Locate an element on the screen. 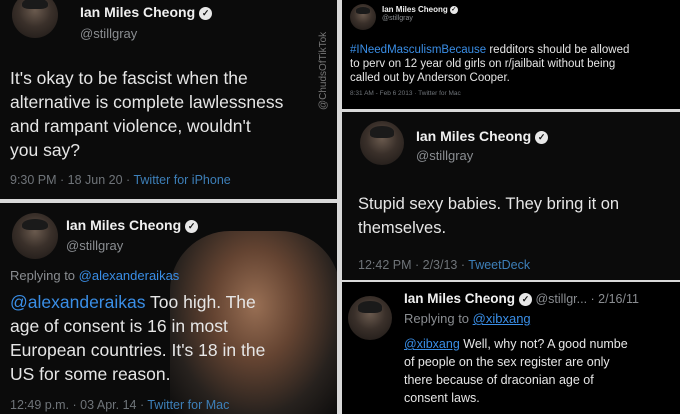  hashtag-link: #INeedMasculismBecause is located at coordinates (418, 50).